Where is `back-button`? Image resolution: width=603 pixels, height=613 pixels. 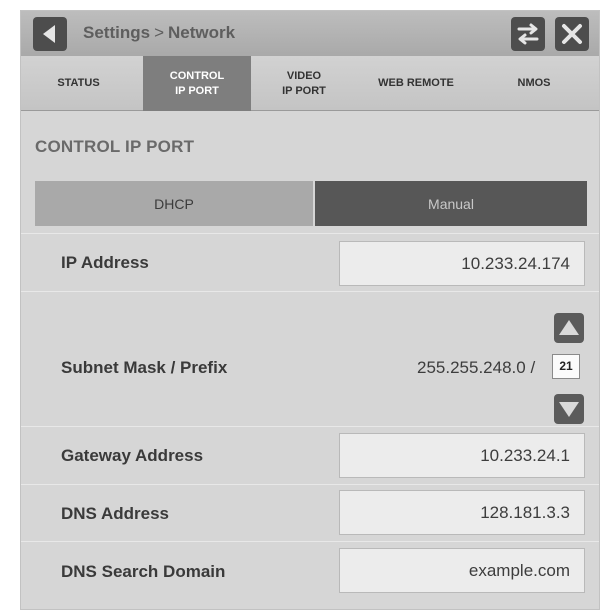
back-button is located at coordinates (50, 34).